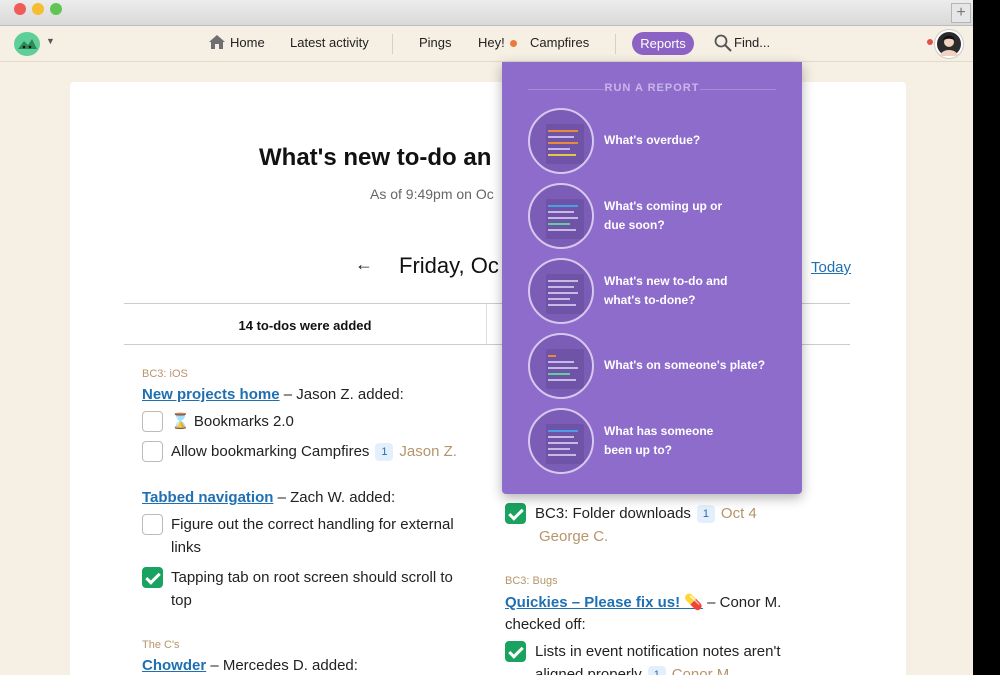 Image resolution: width=1000 pixels, height=675 pixels. I want to click on arrow-left-icon: ←, so click(364, 264).